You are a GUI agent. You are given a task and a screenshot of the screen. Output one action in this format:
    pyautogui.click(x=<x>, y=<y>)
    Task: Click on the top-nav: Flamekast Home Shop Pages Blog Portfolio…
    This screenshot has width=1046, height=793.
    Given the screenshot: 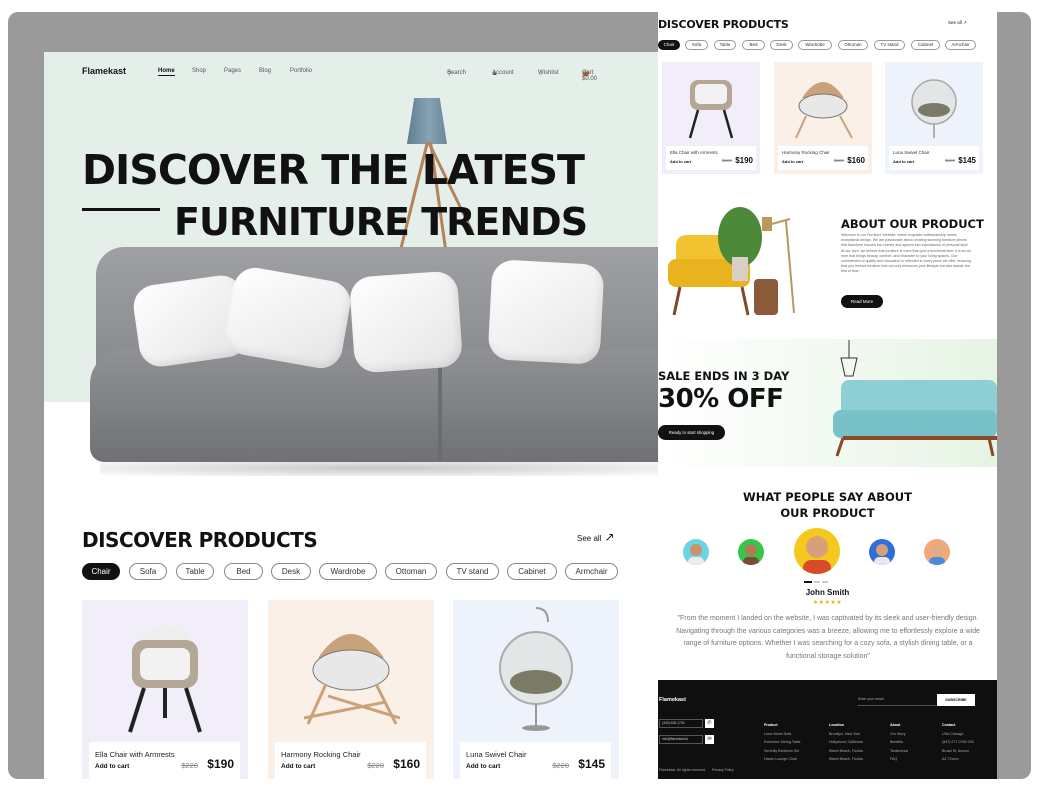 What is the action you would take?
    pyautogui.click(x=340, y=74)
    